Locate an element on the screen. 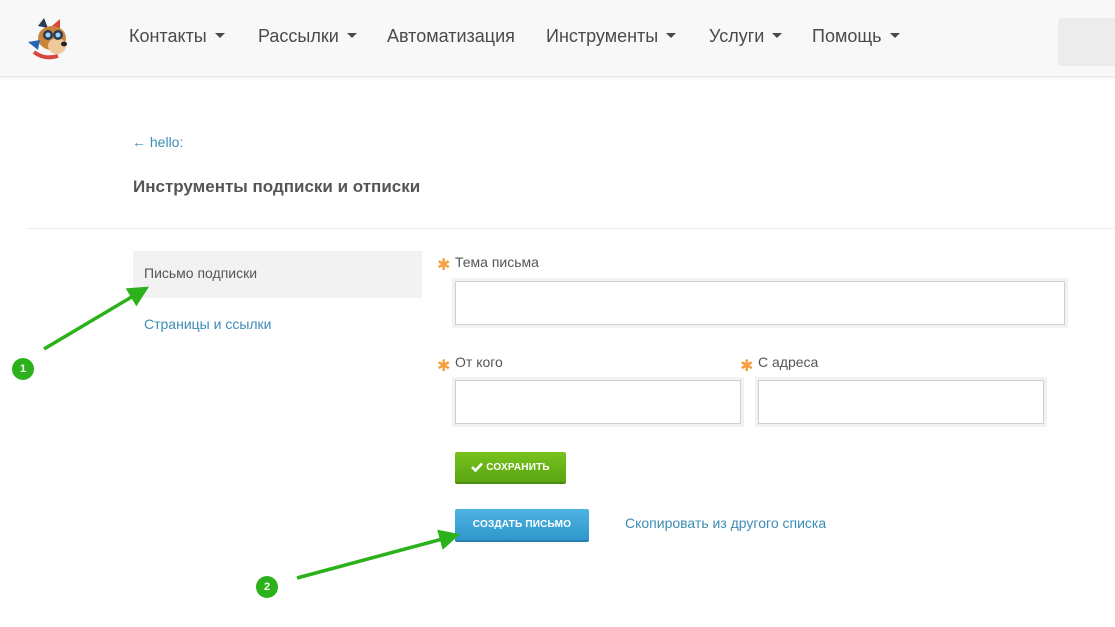  back-link: ← hello: is located at coordinates (157, 142).